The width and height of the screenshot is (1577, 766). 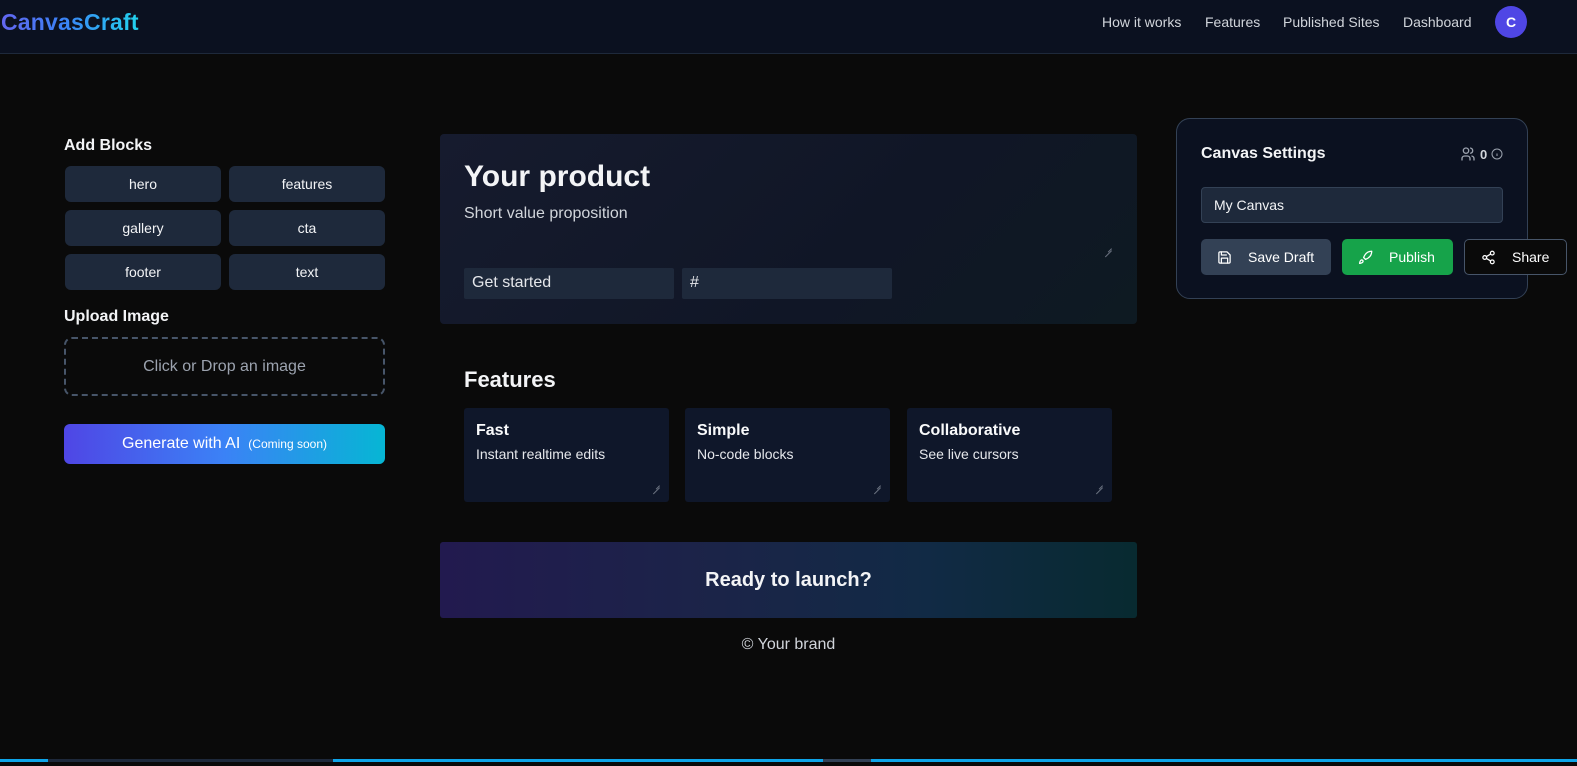 I want to click on save-draft-button: Save Draft, so click(x=1266, y=257).